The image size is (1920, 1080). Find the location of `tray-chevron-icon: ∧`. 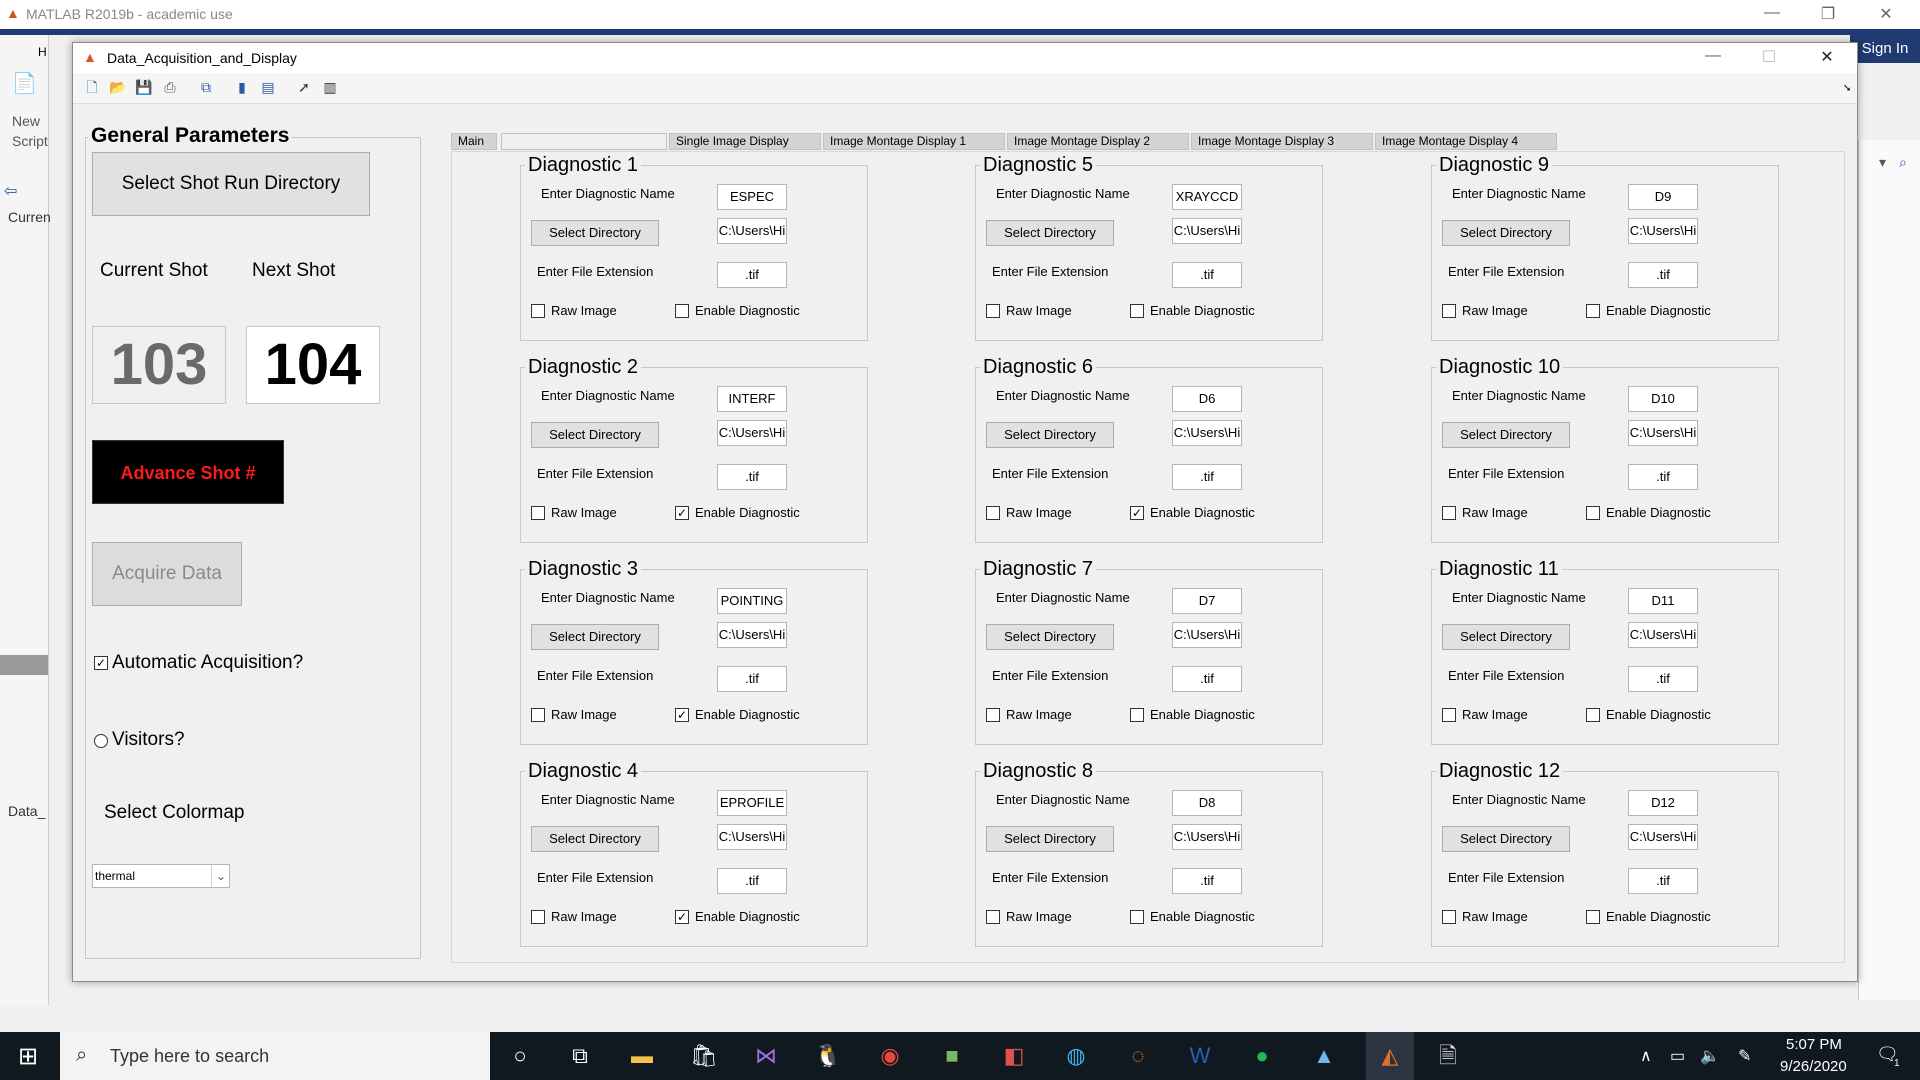

tray-chevron-icon: ∧ is located at coordinates (1646, 1056).